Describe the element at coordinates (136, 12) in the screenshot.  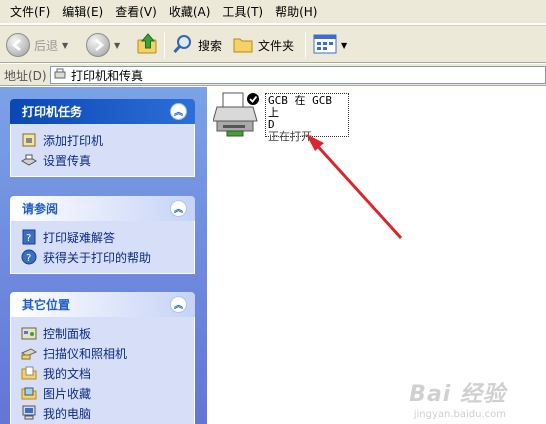
I see `menu-view: 查看(V)` at that location.